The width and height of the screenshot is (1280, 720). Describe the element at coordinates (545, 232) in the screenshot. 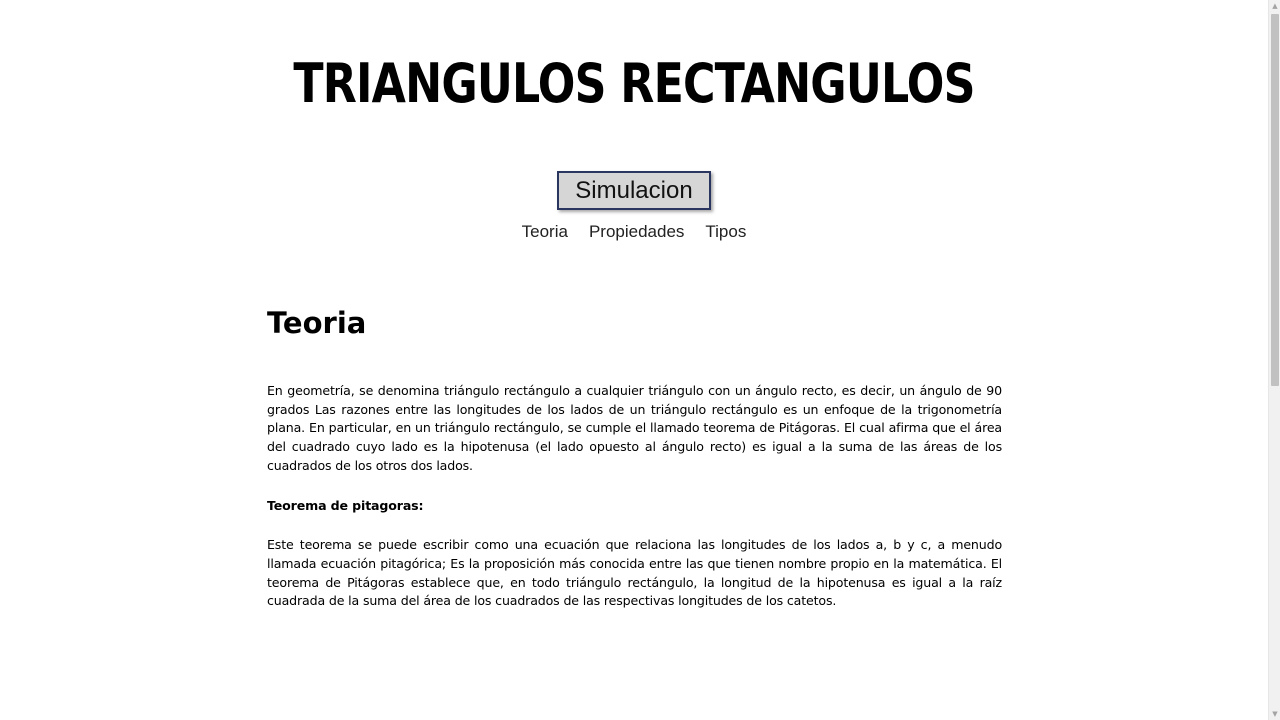

I see `nav-link-teoria: Teoria` at that location.